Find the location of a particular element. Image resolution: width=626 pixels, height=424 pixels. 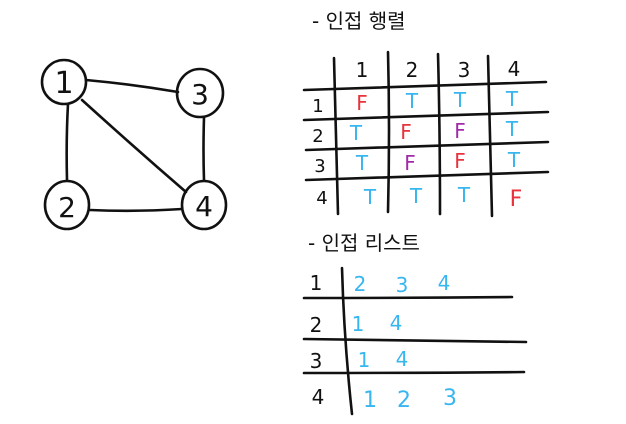

graph-node-label: 4 is located at coordinates (204, 206).